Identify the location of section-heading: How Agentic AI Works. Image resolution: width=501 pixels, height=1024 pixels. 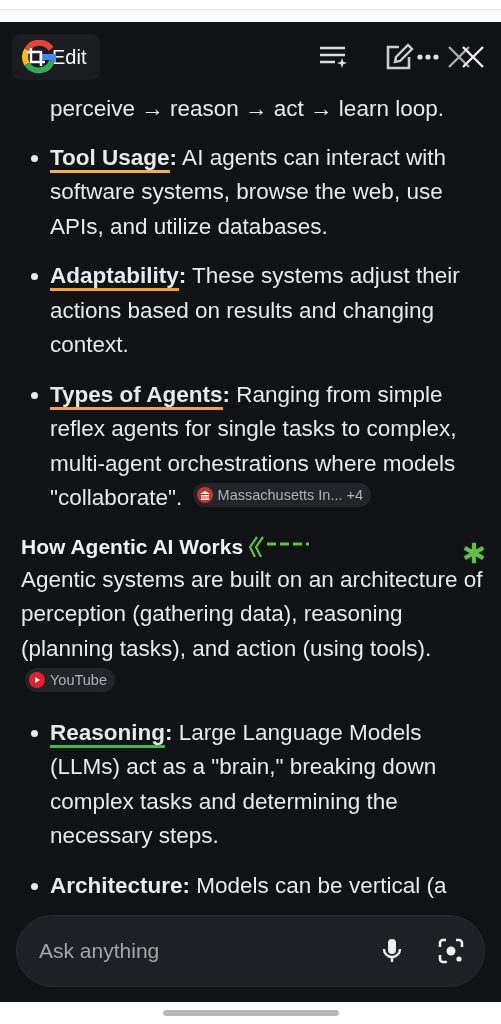
(132, 546).